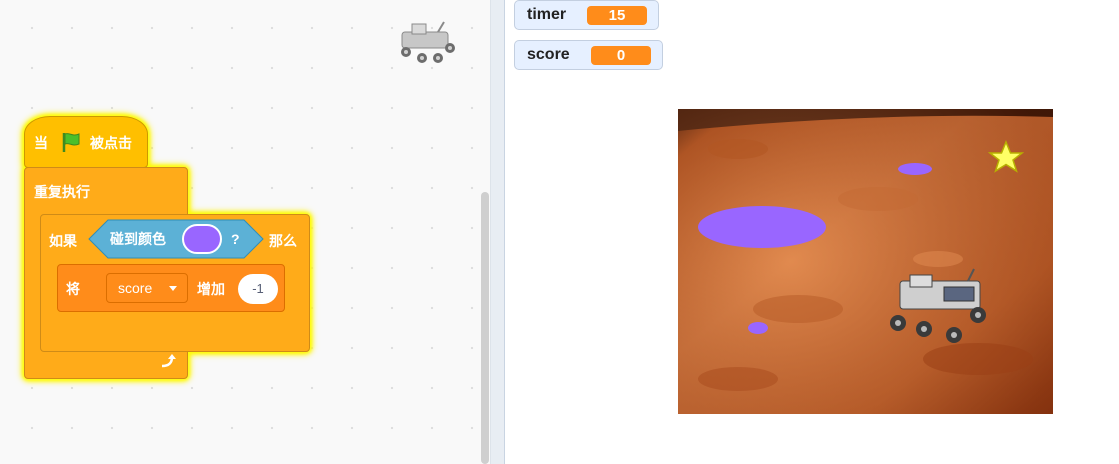 Image resolution: width=1119 pixels, height=464 pixels. I want to click on score-monitor-label: score, so click(548, 54).